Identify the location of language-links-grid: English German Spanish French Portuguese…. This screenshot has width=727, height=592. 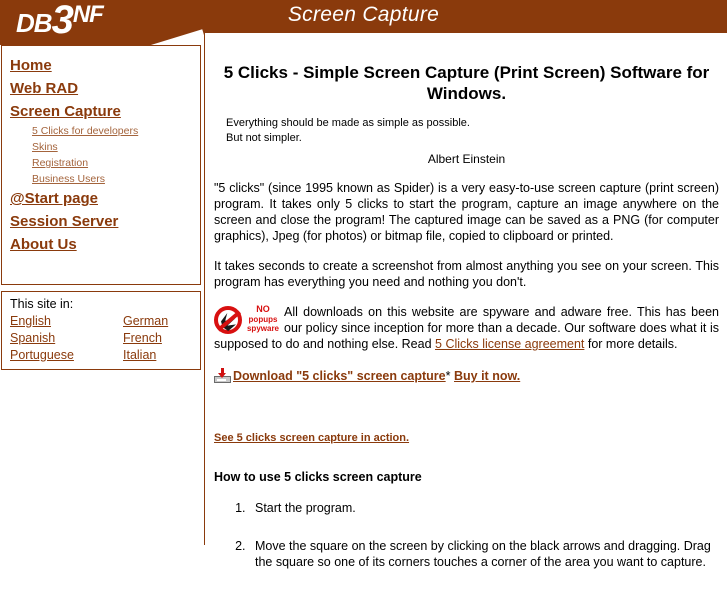
(101, 338).